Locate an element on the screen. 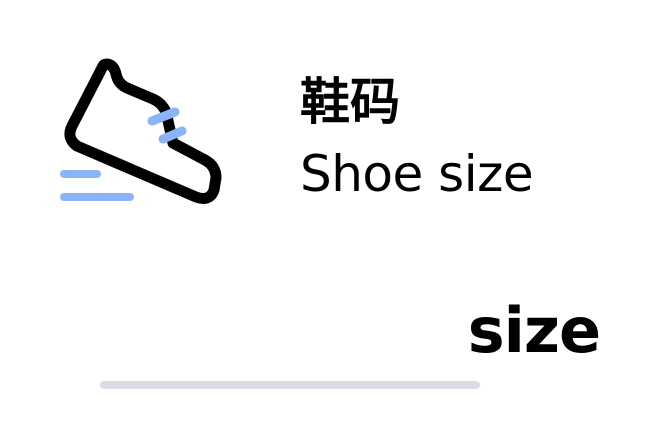  size-value: size is located at coordinates (534, 330).